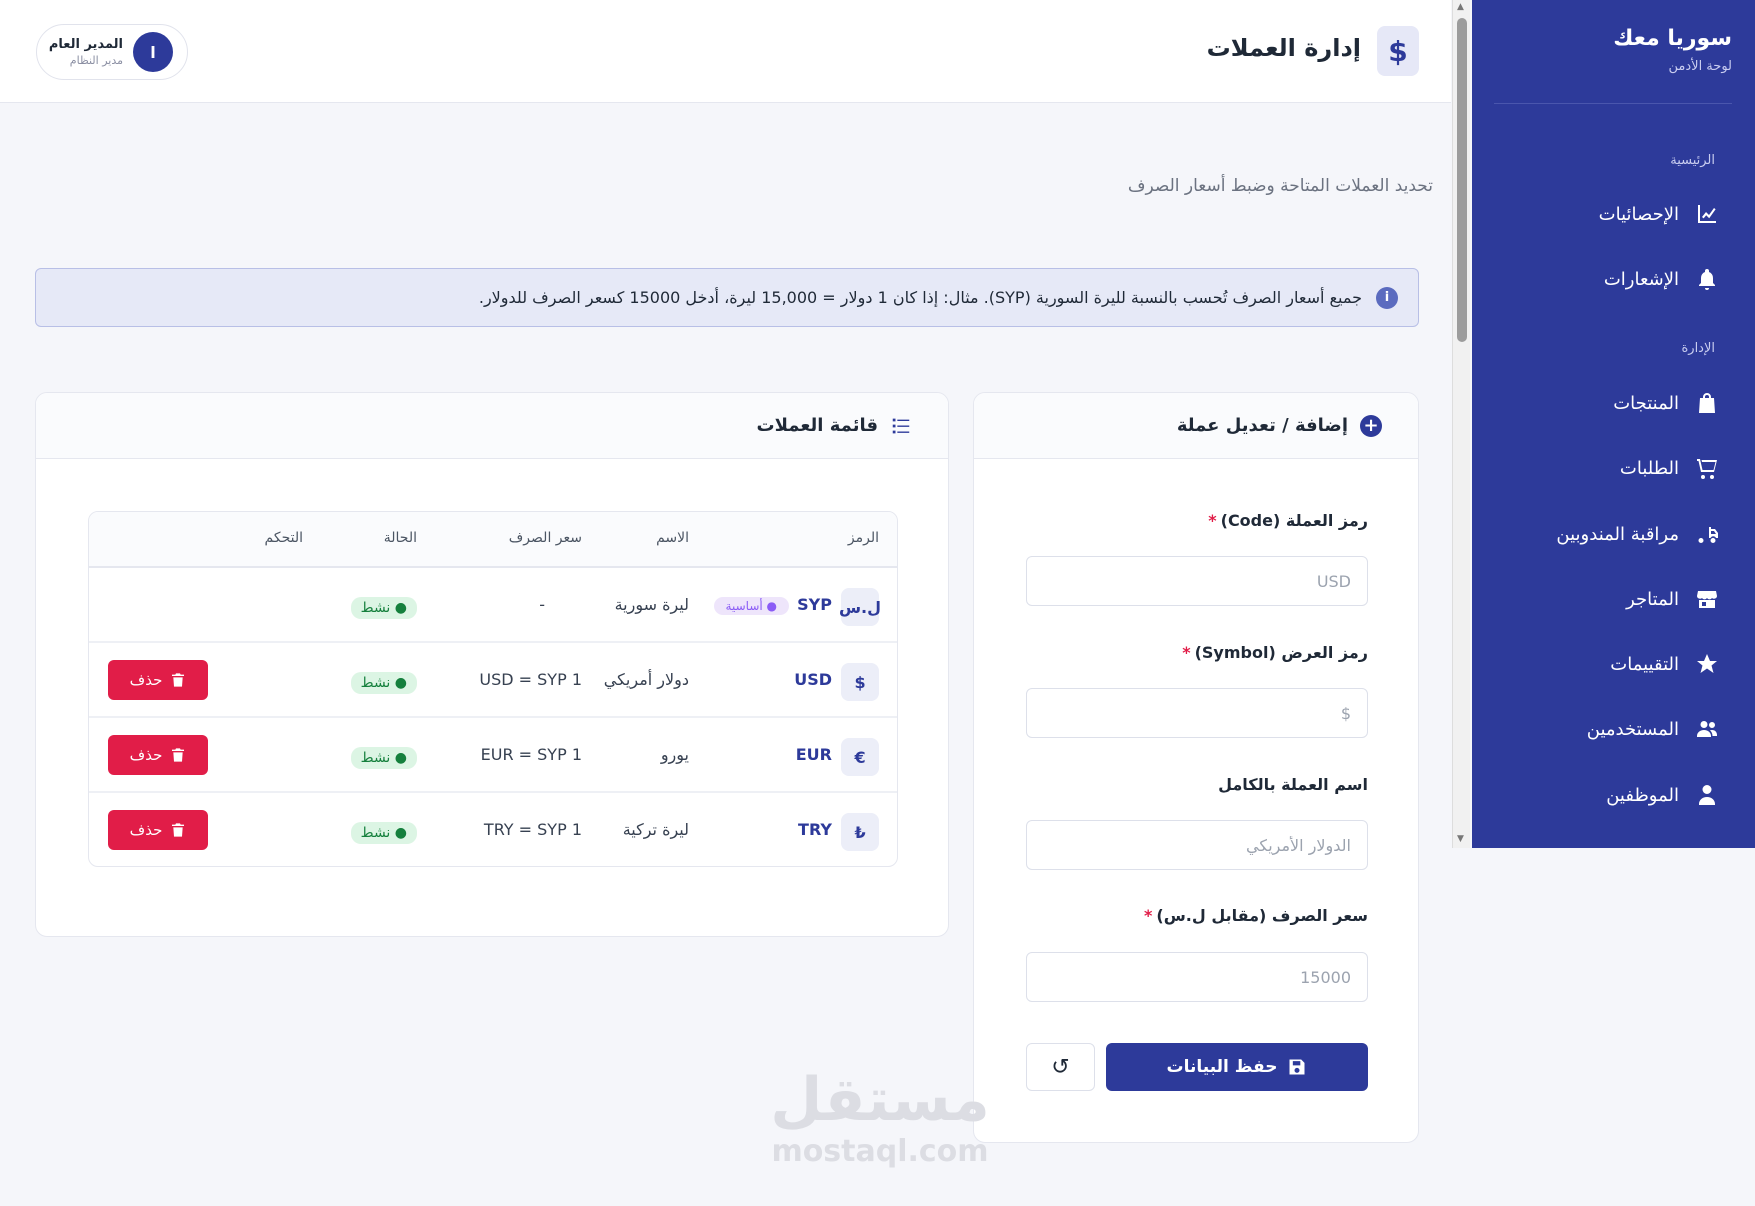  Describe the element at coordinates (1664, 664) in the screenshot. I see `sidebar-item-ratings: التقييمات` at that location.